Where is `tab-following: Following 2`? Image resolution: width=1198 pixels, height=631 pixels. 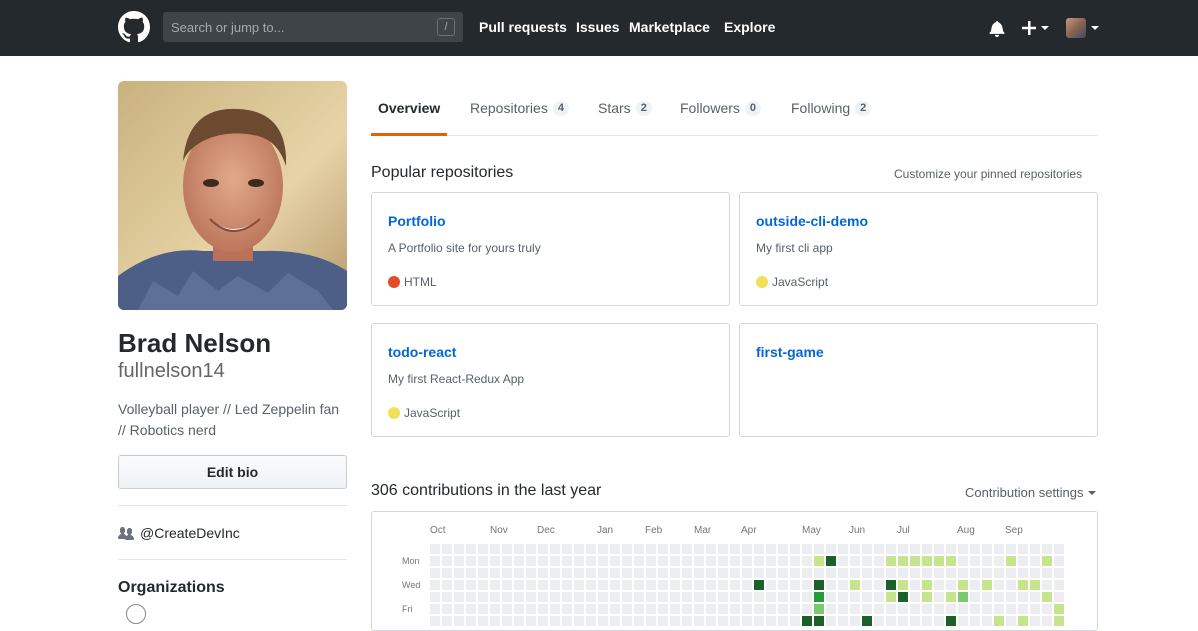
tab-following: Following 2 is located at coordinates (831, 108).